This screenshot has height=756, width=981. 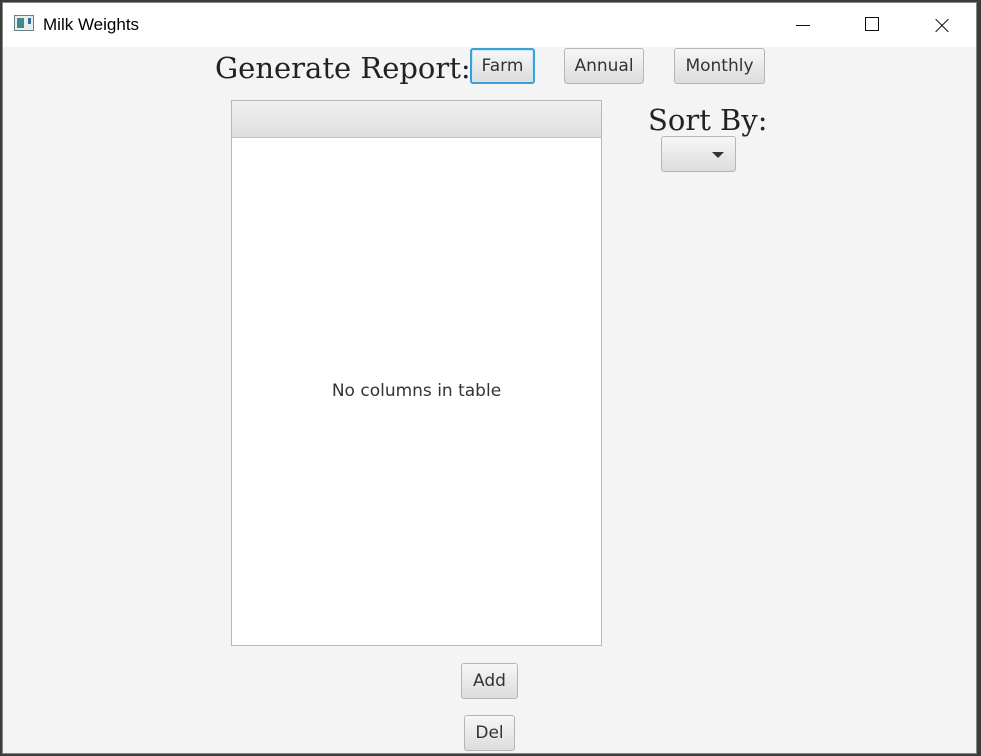 I want to click on chevron-down-icon, so click(x=718, y=155).